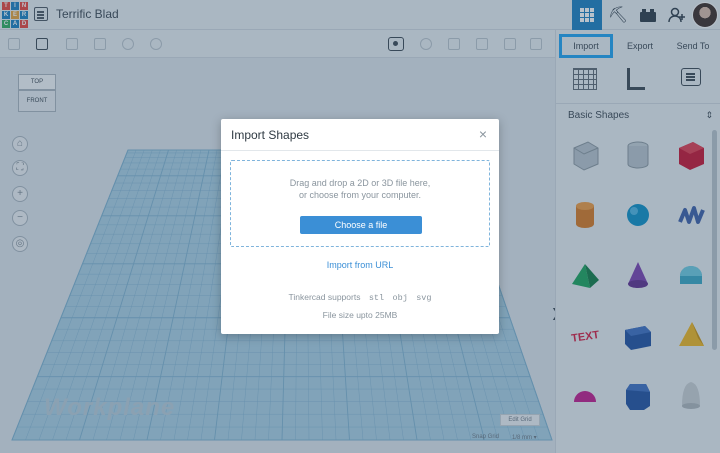 This screenshot has height=453, width=720. Describe the element at coordinates (360, 195) in the screenshot. I see `dropzone-text-line2: or choose from your computer.` at that location.